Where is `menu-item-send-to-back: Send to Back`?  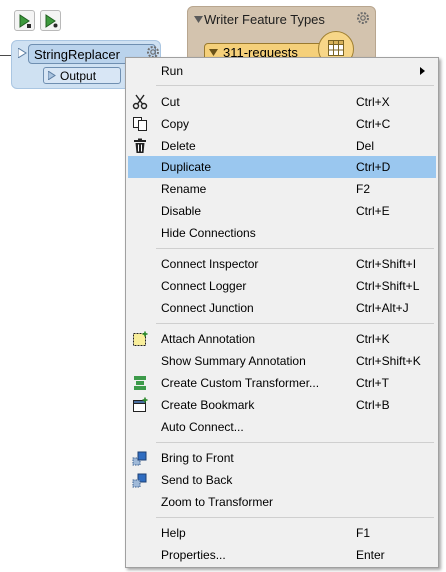 menu-item-send-to-back: Send to Back is located at coordinates (282, 480).